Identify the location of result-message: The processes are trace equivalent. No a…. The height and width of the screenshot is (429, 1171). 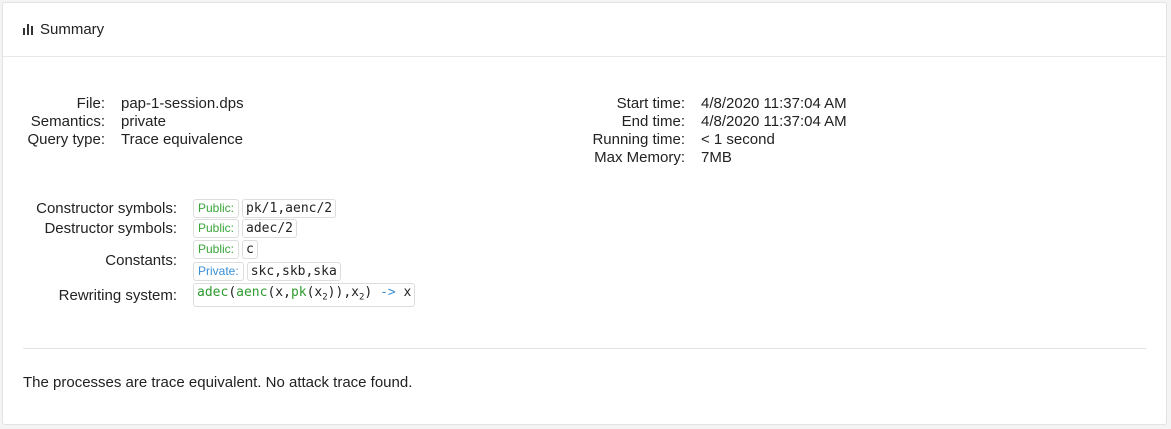
(218, 382).